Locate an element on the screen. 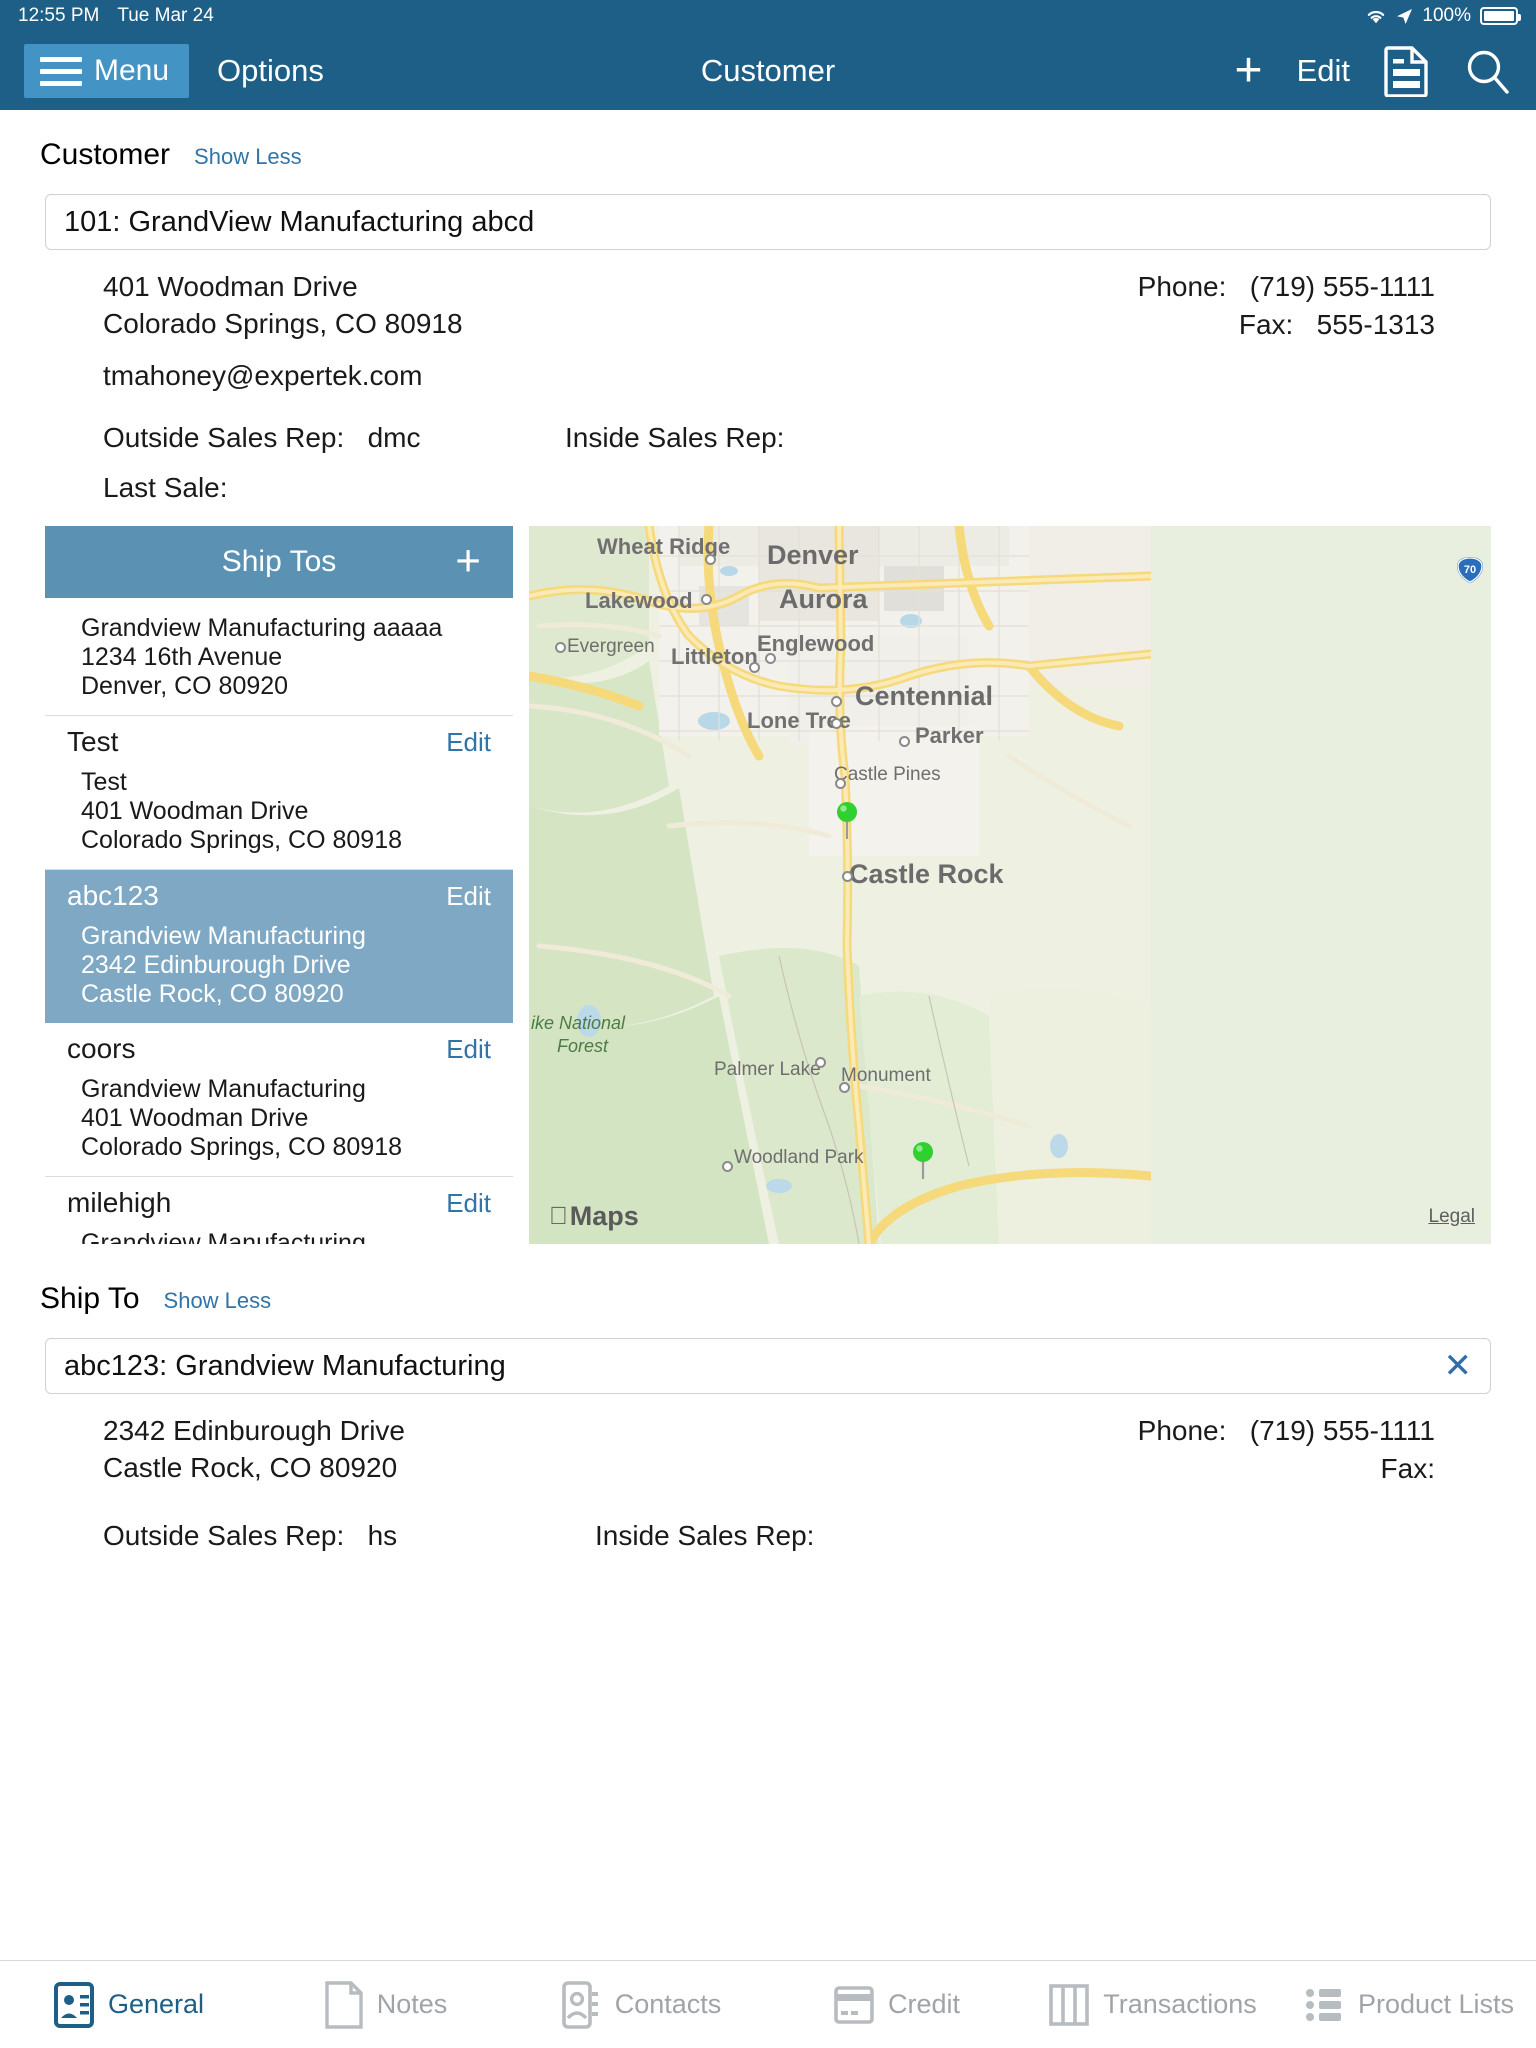 This screenshot has height=2048, width=1536. ship-to-row: milehigh Edit Grandview Manufacturing is located at coordinates (279, 1210).